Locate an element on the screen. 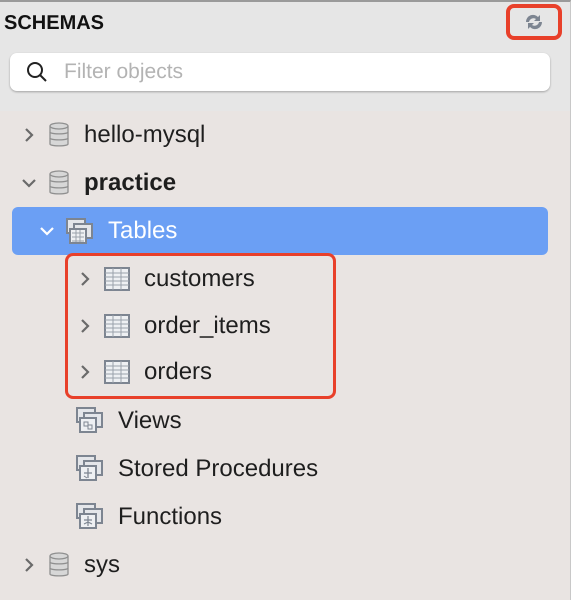 The height and width of the screenshot is (600, 586). tree-item: Stored Procedures is located at coordinates (274, 468).